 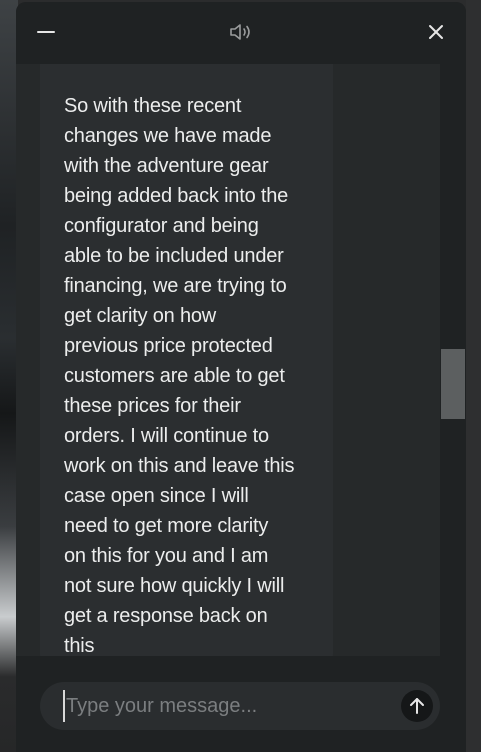 I want to click on sound-button, so click(x=242, y=32).